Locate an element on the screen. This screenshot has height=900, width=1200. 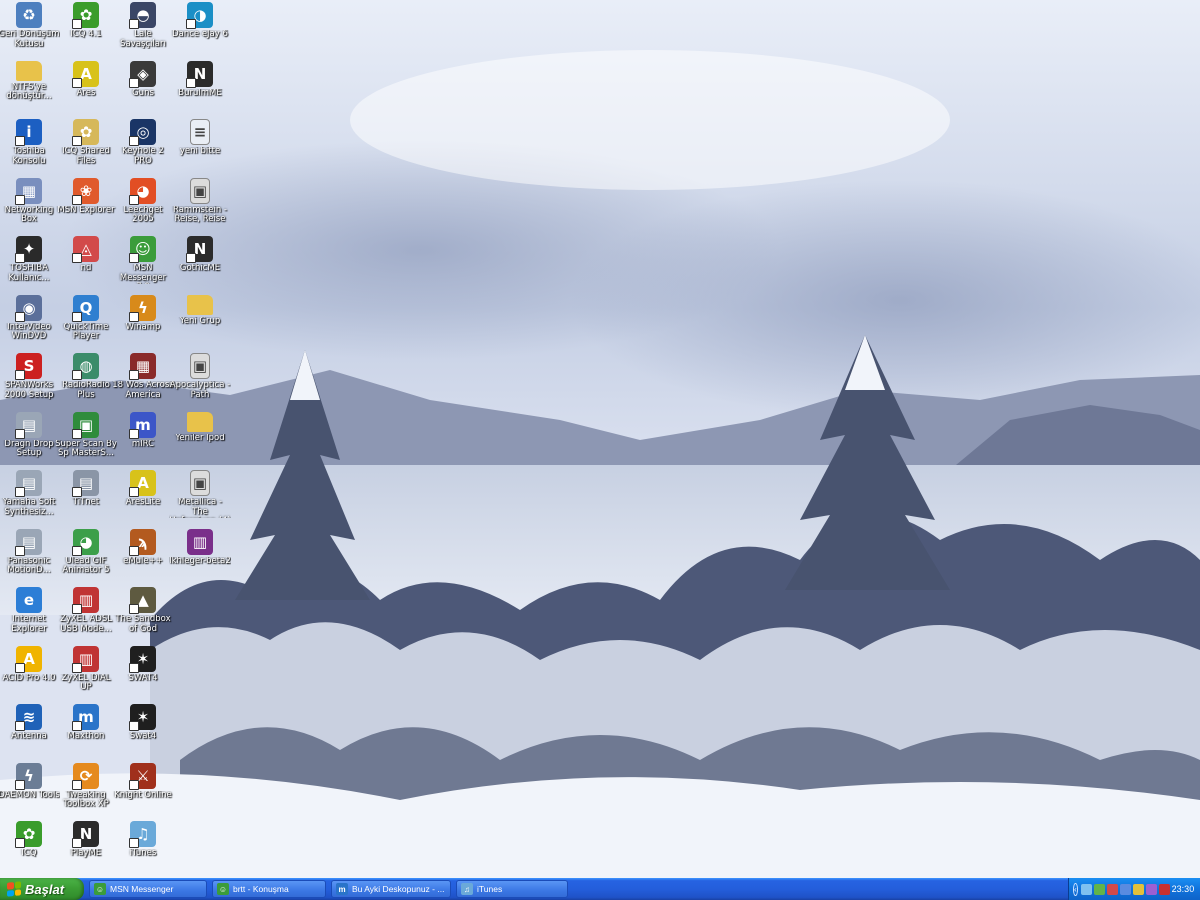
desktop-shortcut: m Maxthon is located at coordinates (86, 732).